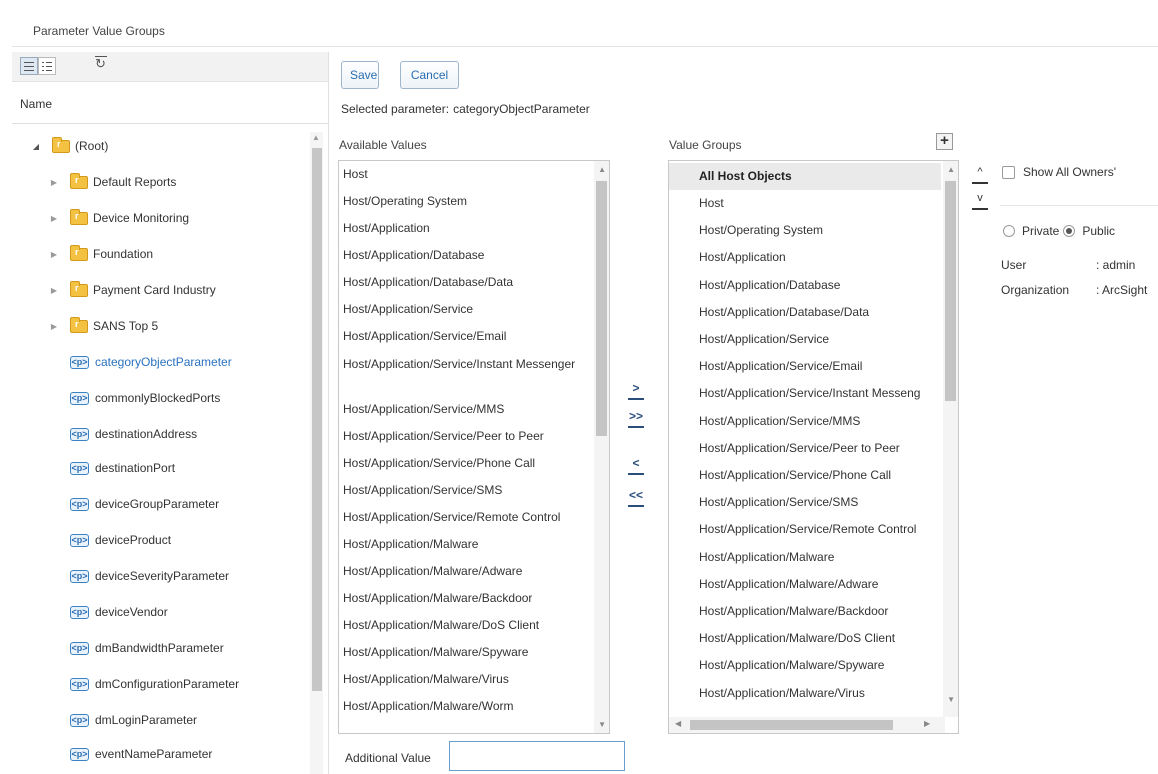  Describe the element at coordinates (821, 236) in the screenshot. I see `group-value-item: Host/Operating System` at that location.